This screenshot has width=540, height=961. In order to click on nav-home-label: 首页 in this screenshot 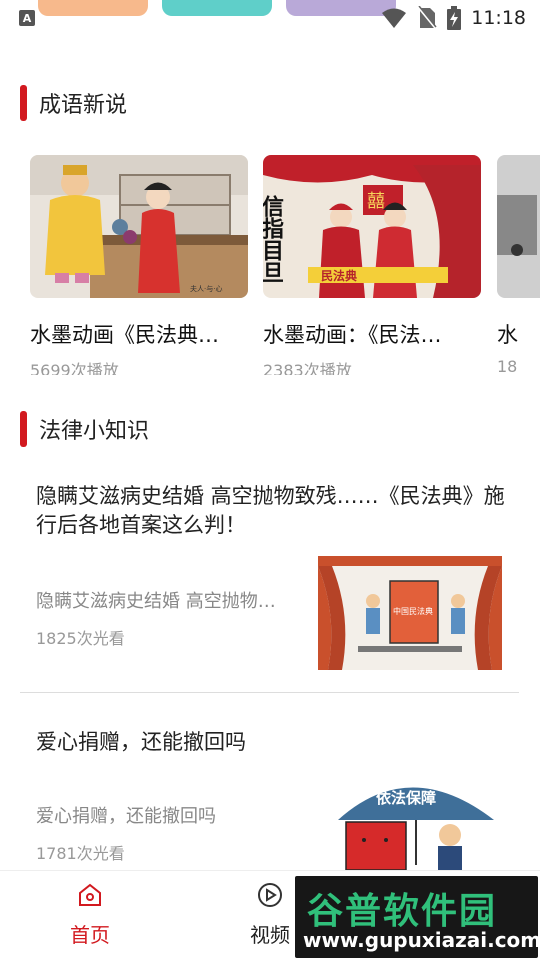, I will do `click(90, 935)`.